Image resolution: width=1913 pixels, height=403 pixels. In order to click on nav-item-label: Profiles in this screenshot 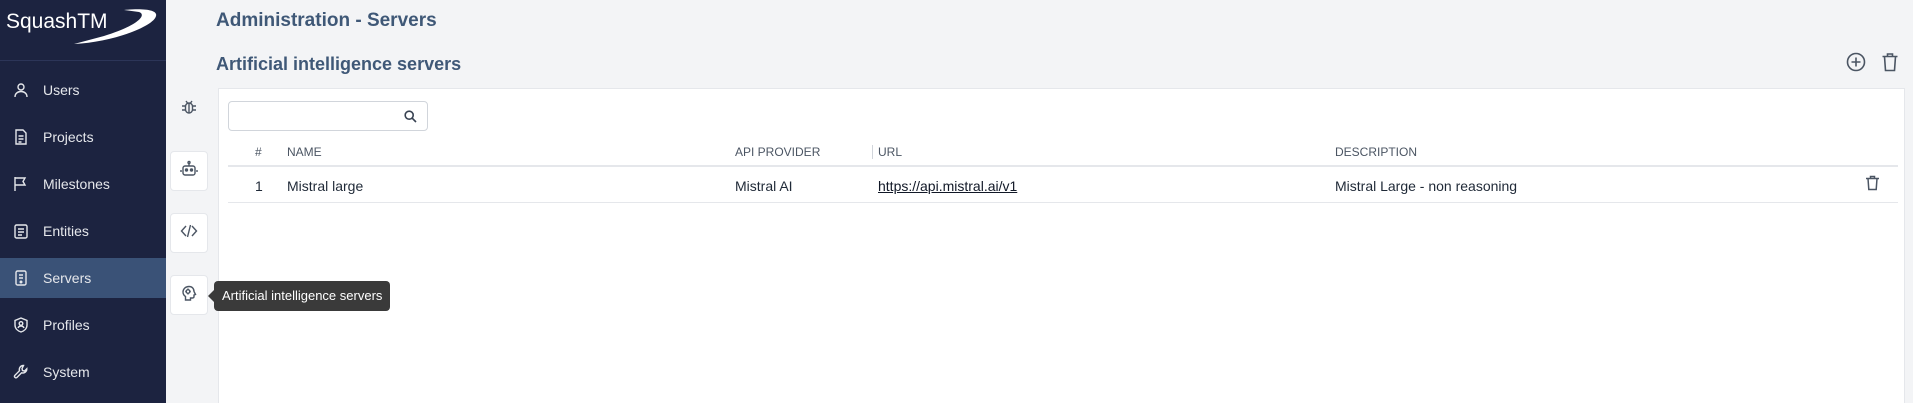, I will do `click(66, 325)`.